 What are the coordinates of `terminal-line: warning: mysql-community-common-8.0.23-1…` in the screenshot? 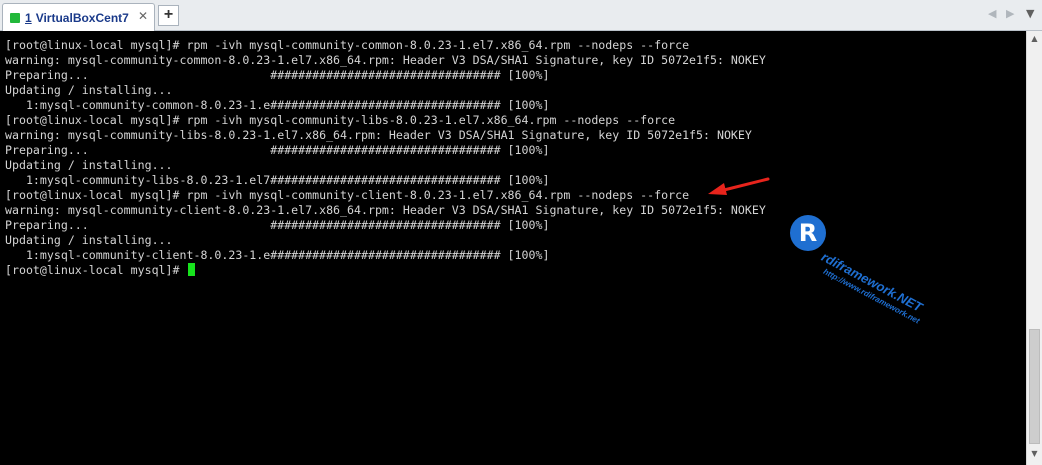 It's located at (385, 60).